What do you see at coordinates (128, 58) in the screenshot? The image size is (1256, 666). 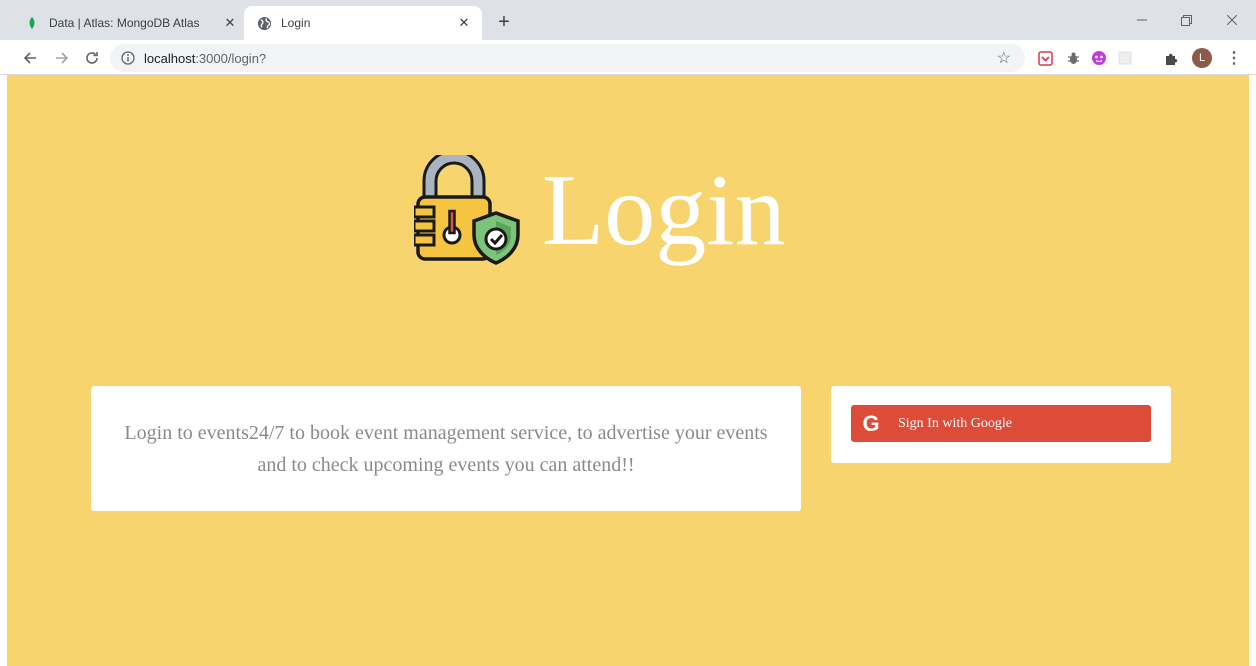 I see `info-icon` at bounding box center [128, 58].